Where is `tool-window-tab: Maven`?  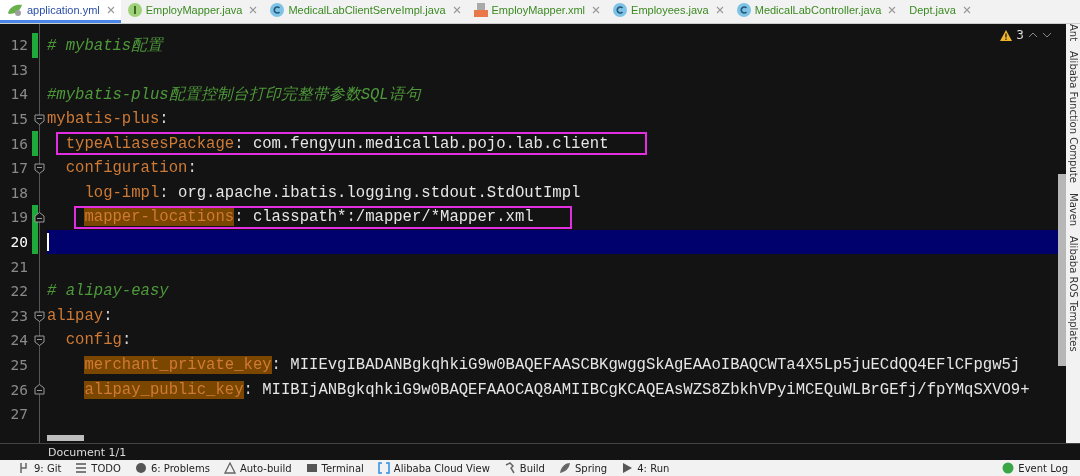
tool-window-tab: Maven is located at coordinates (1073, 209).